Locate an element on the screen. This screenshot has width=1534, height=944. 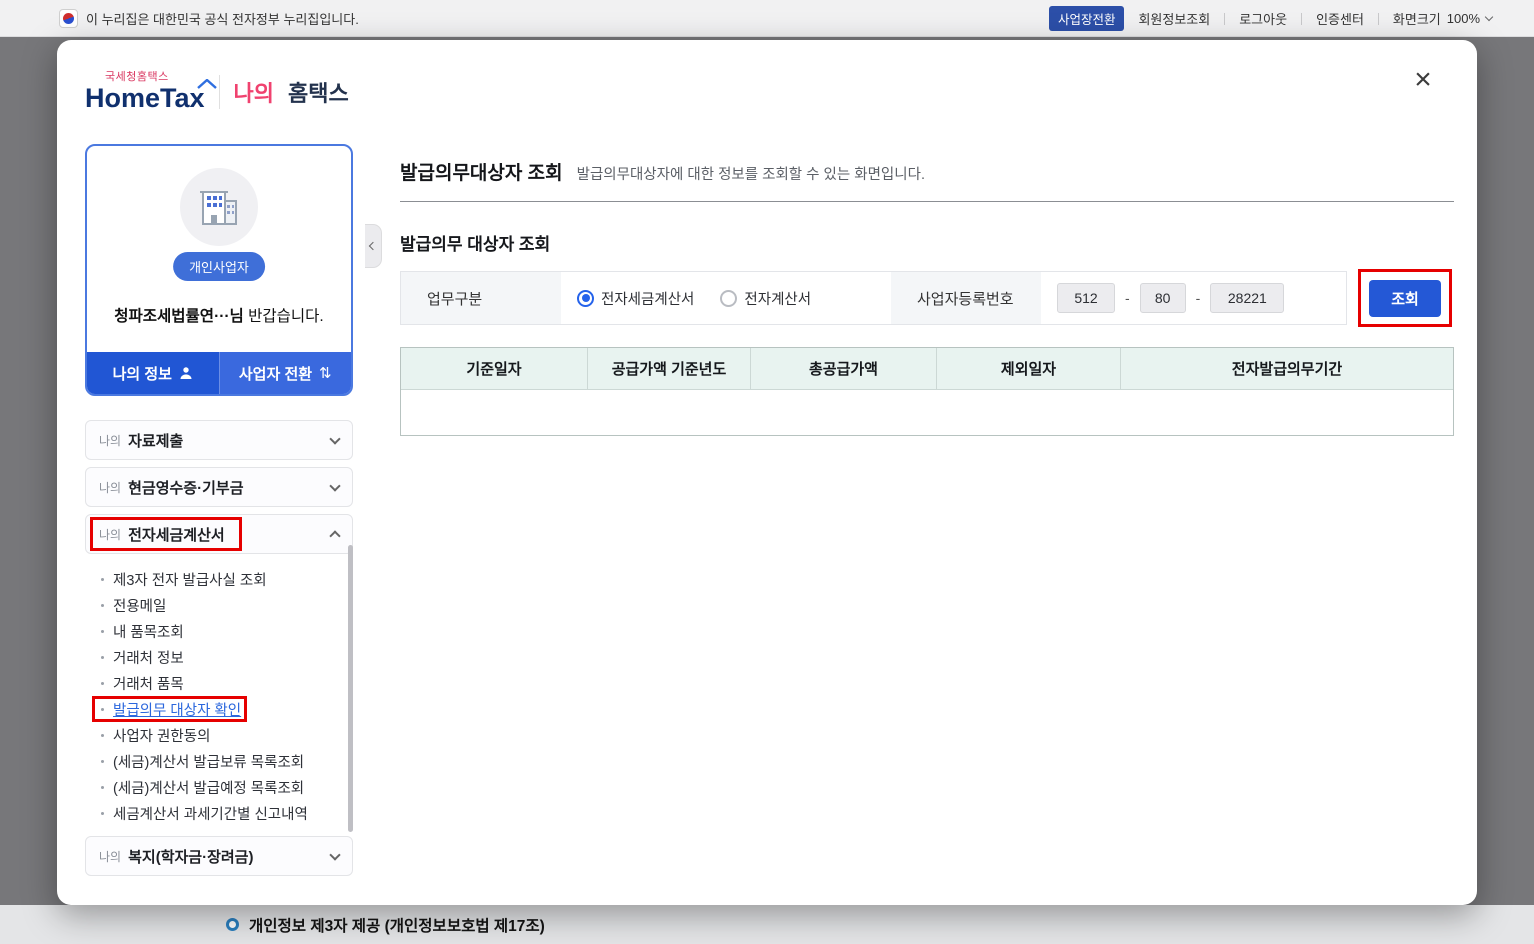
profile-buttons: 나의 정보 사업자 전환 ⇅ is located at coordinates (219, 373).